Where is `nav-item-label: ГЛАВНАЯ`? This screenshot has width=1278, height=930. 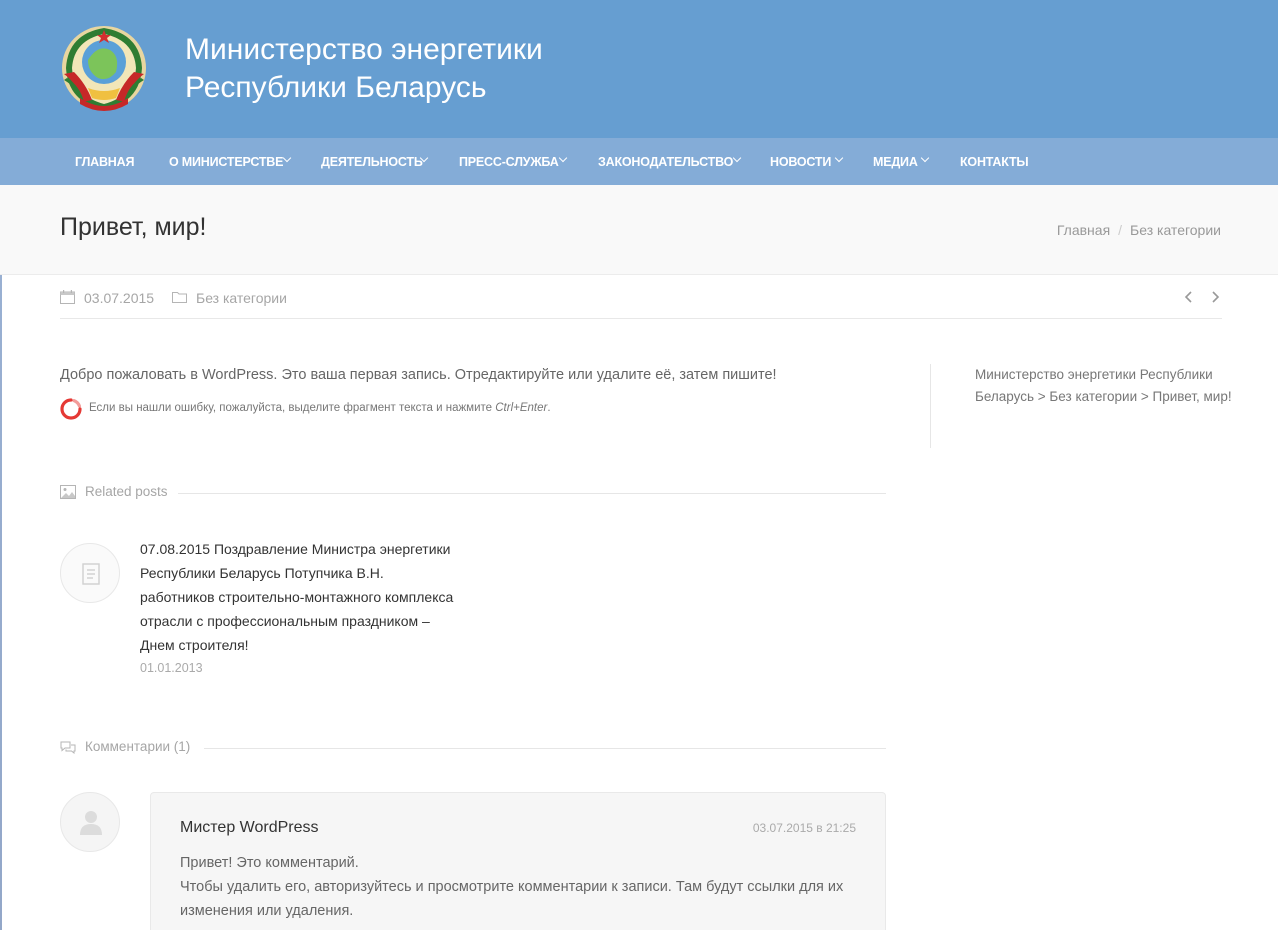 nav-item-label: ГЛАВНАЯ is located at coordinates (105, 162).